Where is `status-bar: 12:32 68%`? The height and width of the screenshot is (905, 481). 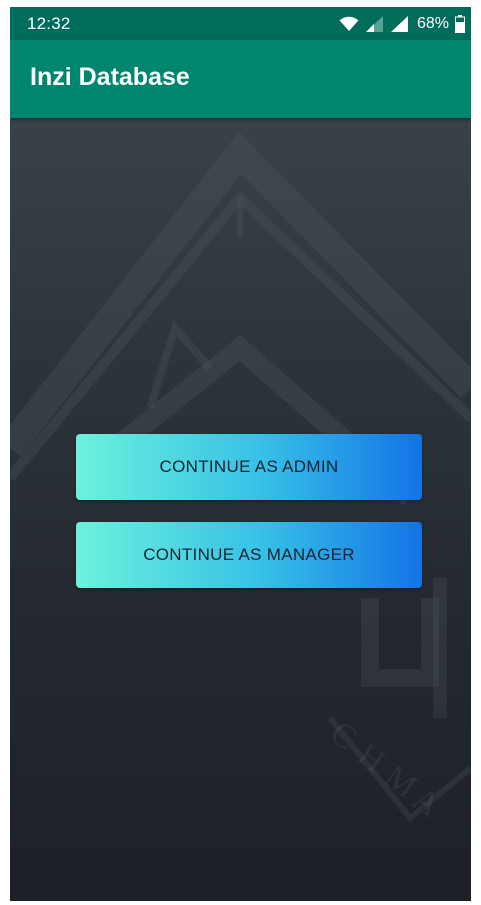 status-bar: 12:32 68% is located at coordinates (240, 23).